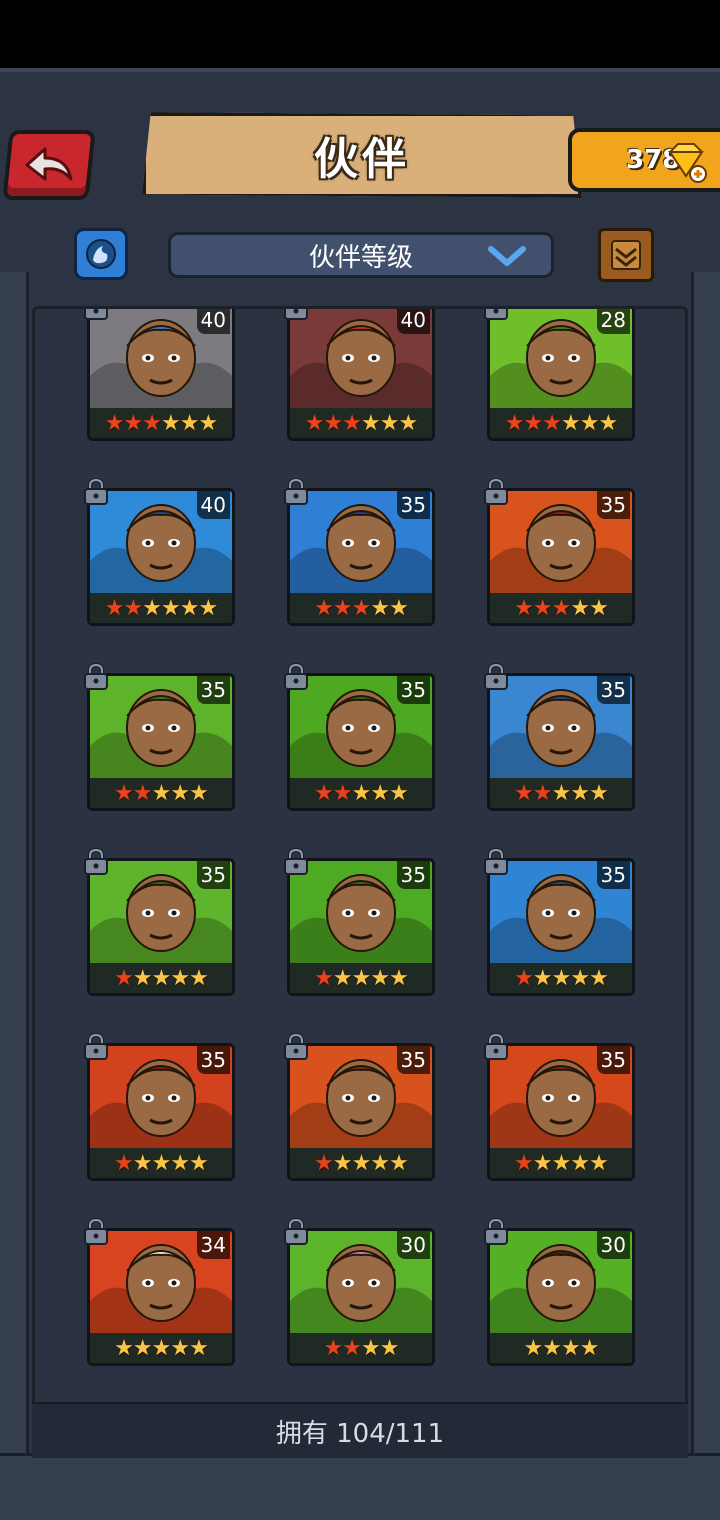  What do you see at coordinates (361, 255) in the screenshot?
I see `sort-dropdown: 伙伴等级` at bounding box center [361, 255].